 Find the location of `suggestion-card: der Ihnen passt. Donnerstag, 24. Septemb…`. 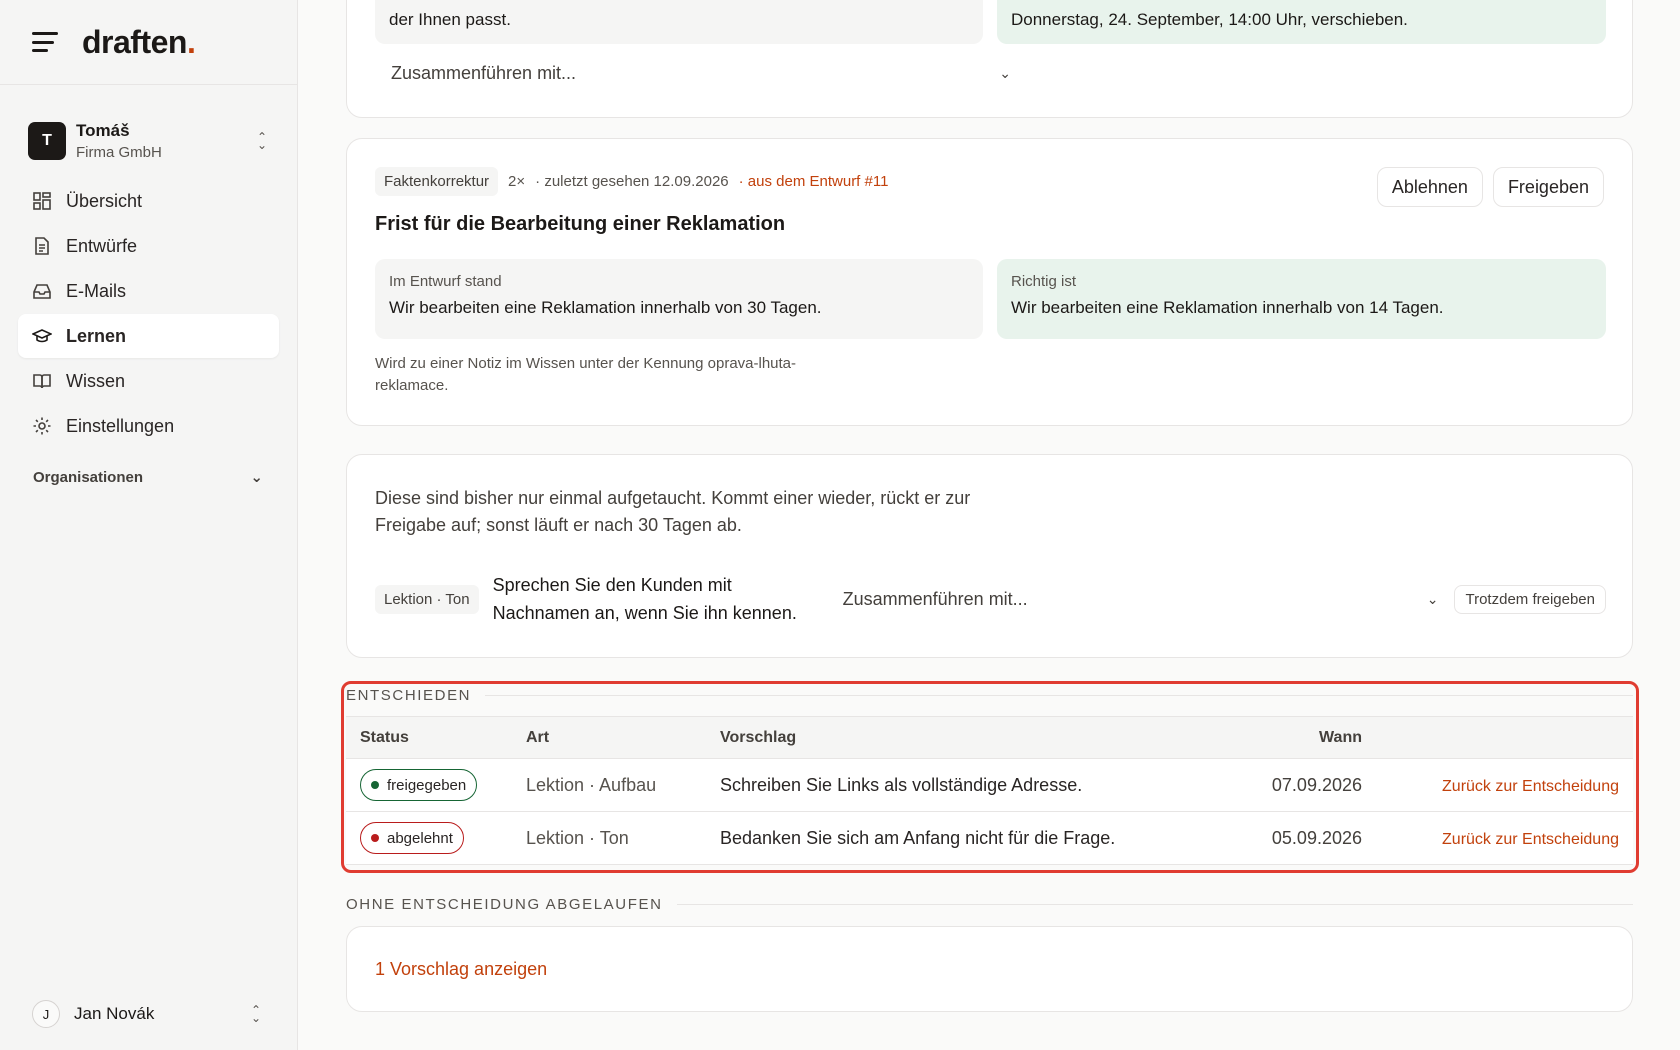

suggestion-card: der Ihnen passt. Donnerstag, 24. Septemb… is located at coordinates (989, 59).